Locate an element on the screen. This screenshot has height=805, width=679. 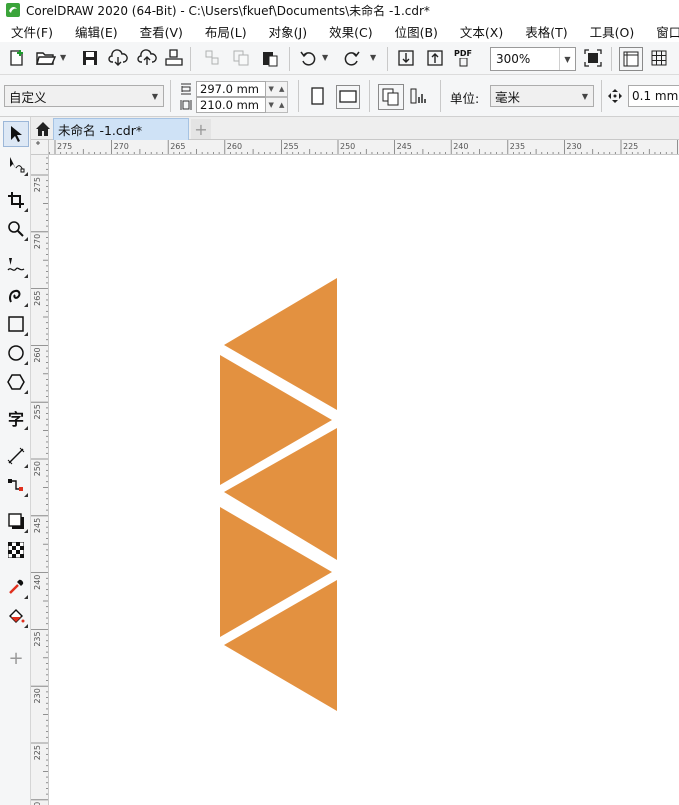
units-value: 毫米 is located at coordinates (534, 96).